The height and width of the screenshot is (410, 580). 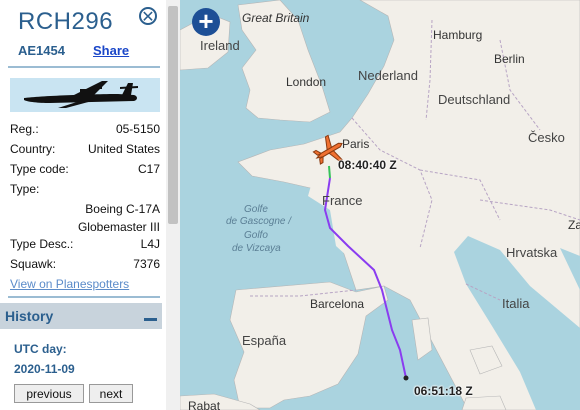 I want to click on map-label-gascogne: de Gascogne /, so click(x=259, y=221).